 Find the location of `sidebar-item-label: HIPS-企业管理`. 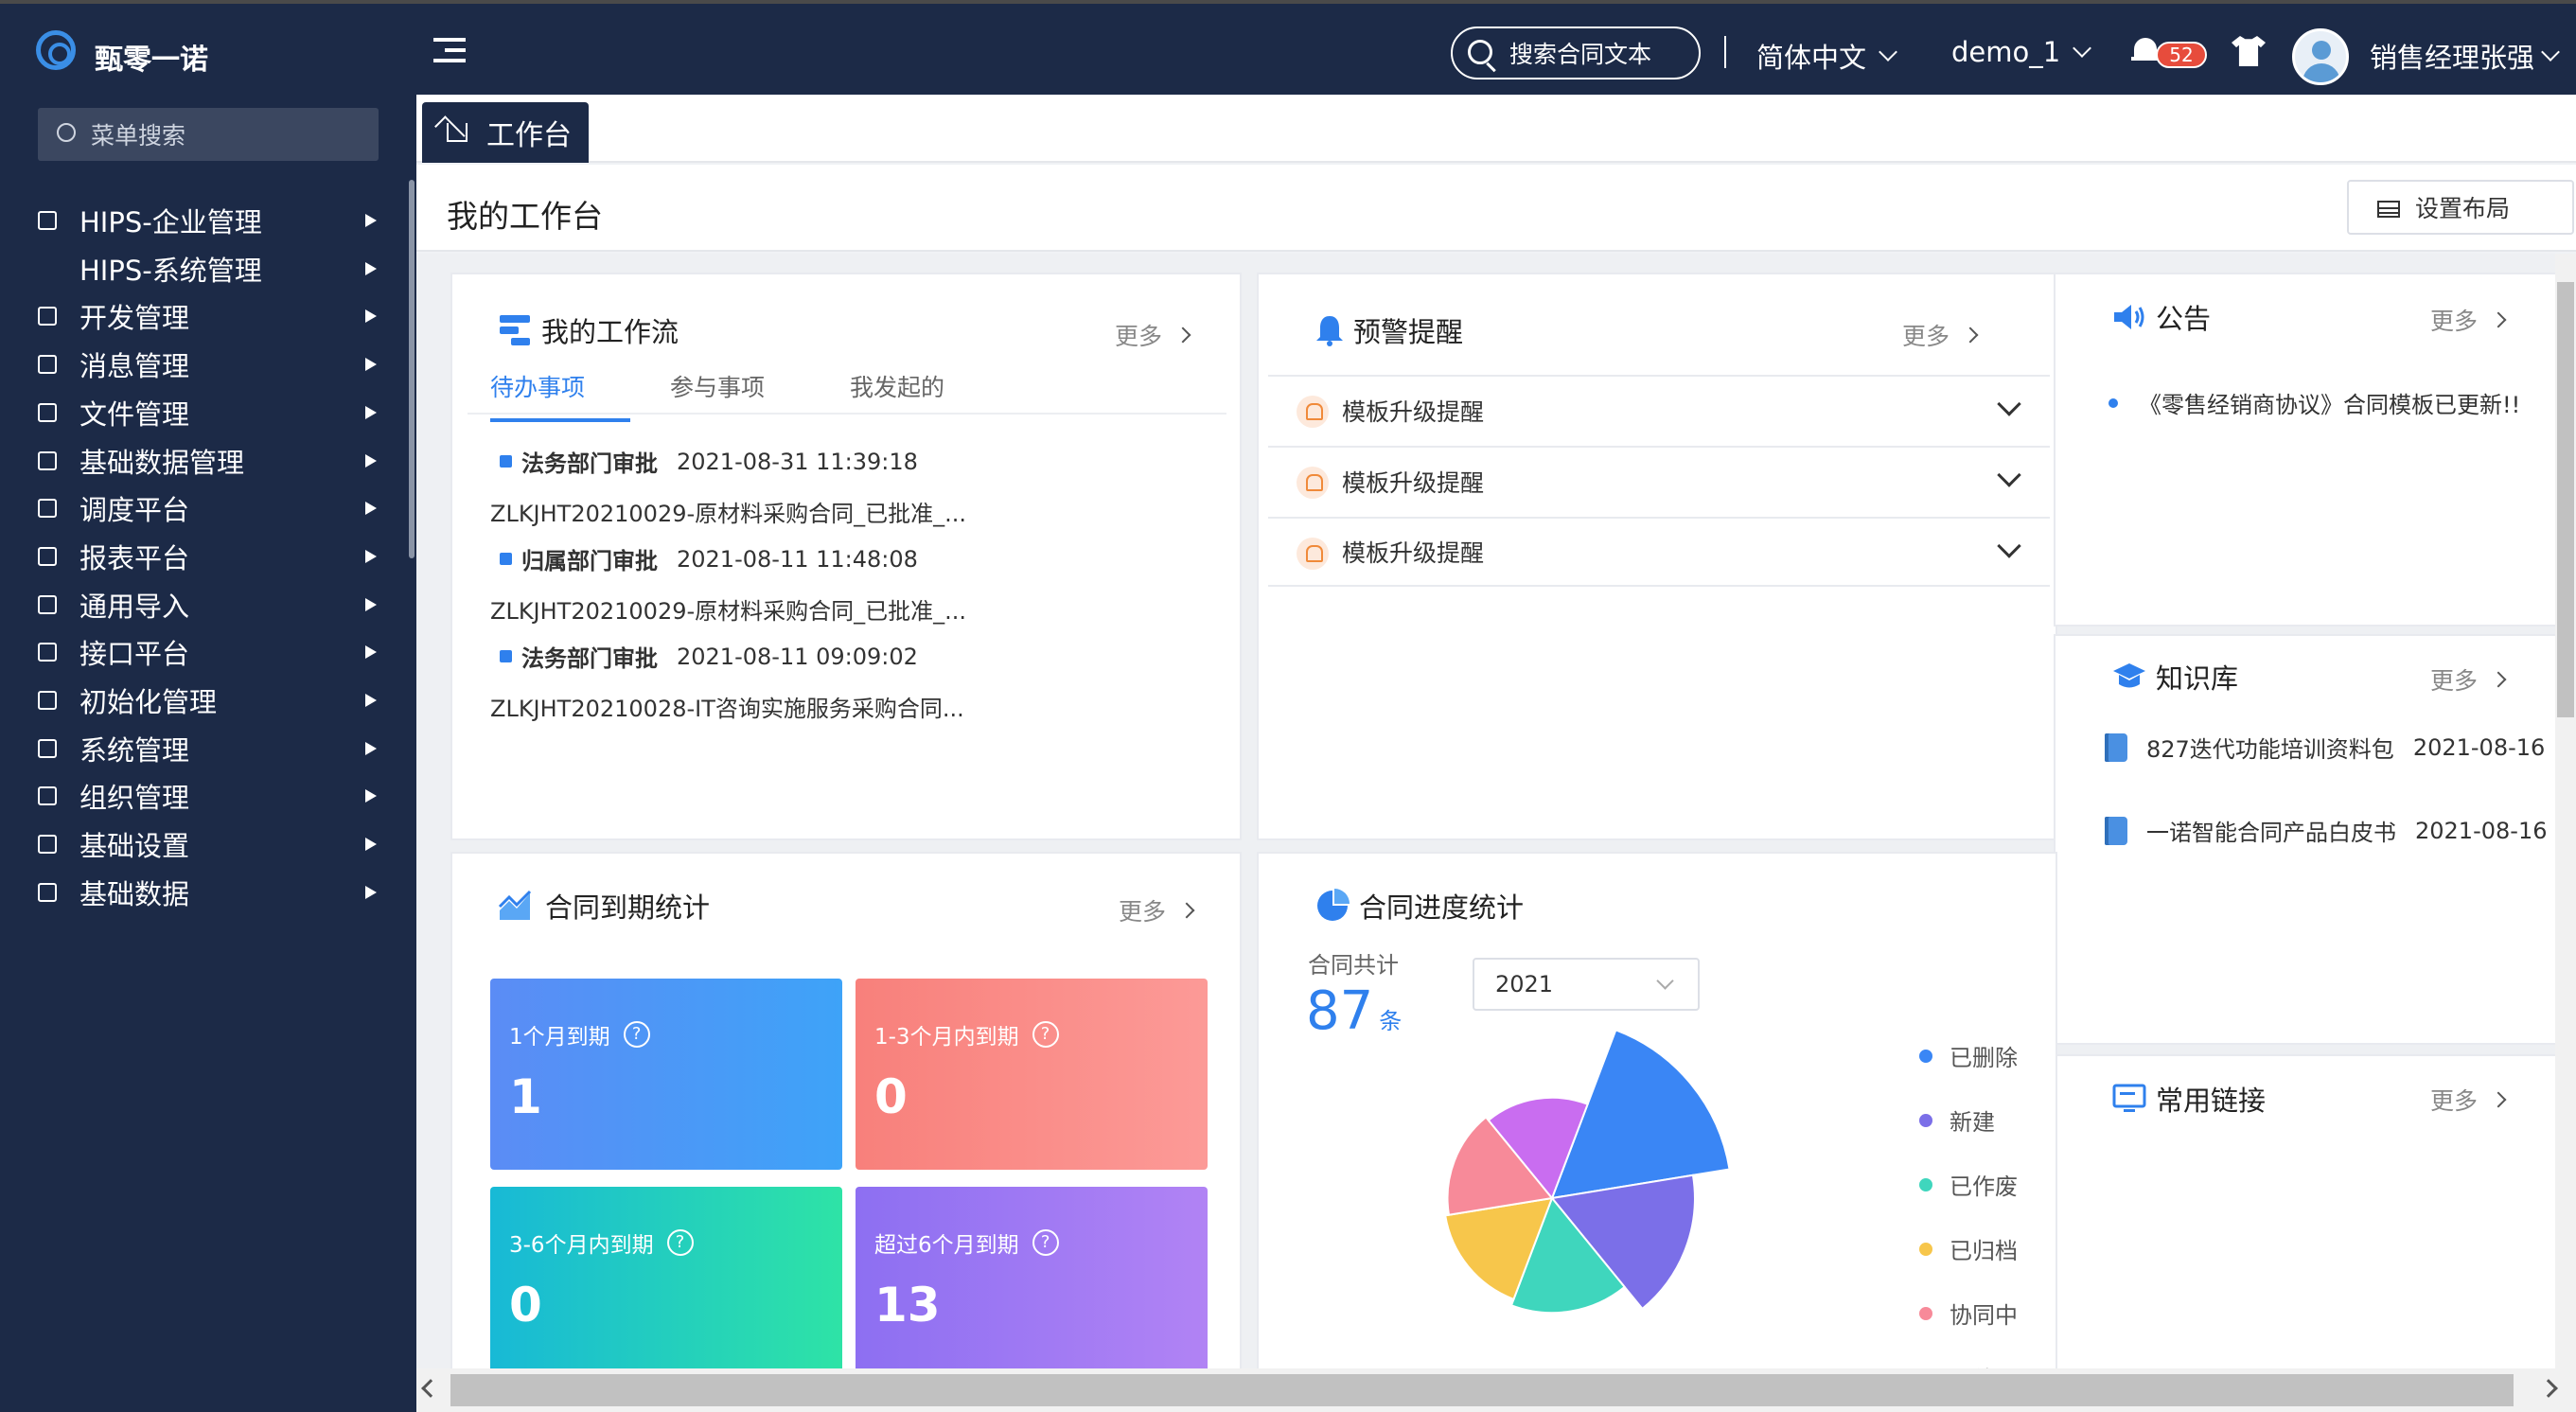

sidebar-item-label: HIPS-企业管理 is located at coordinates (170, 222).